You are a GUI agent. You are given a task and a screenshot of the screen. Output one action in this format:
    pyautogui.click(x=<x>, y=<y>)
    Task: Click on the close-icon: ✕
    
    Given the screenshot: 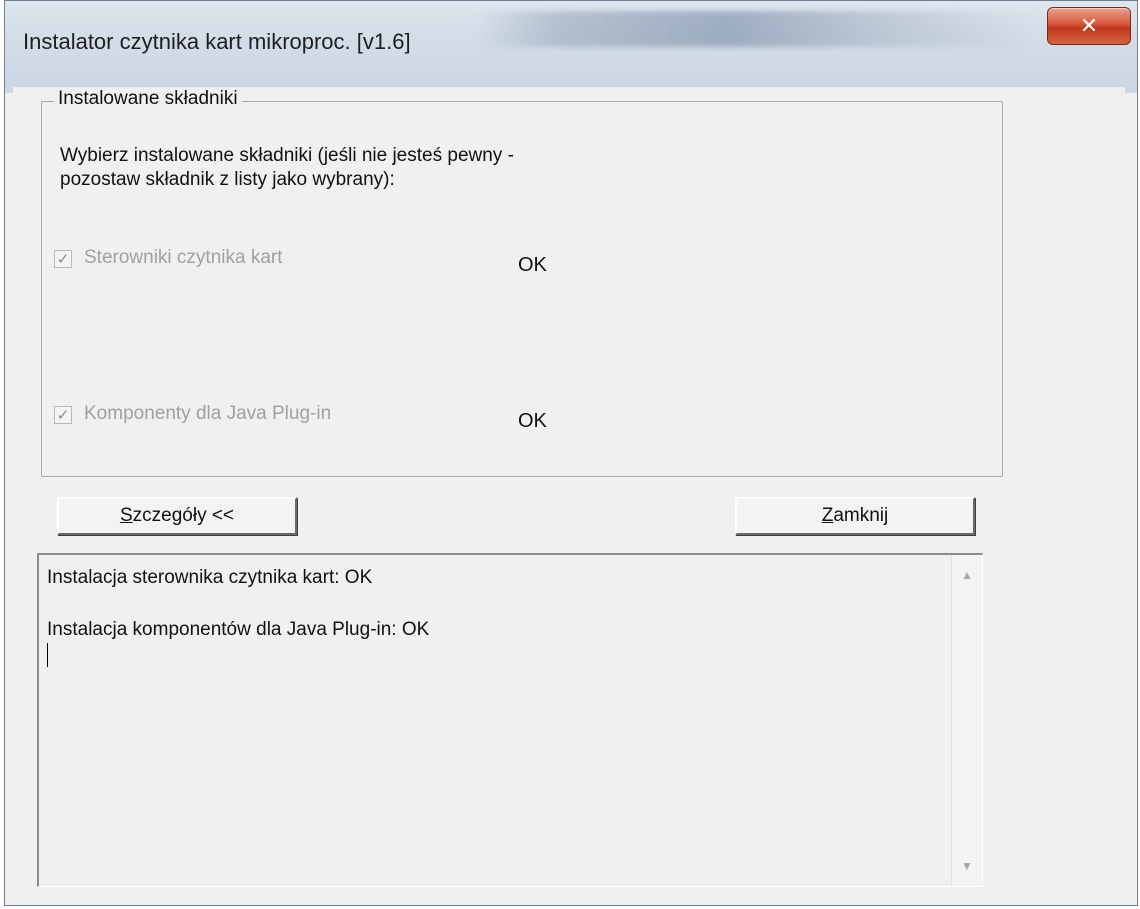 What is the action you would take?
    pyautogui.click(x=1089, y=26)
    